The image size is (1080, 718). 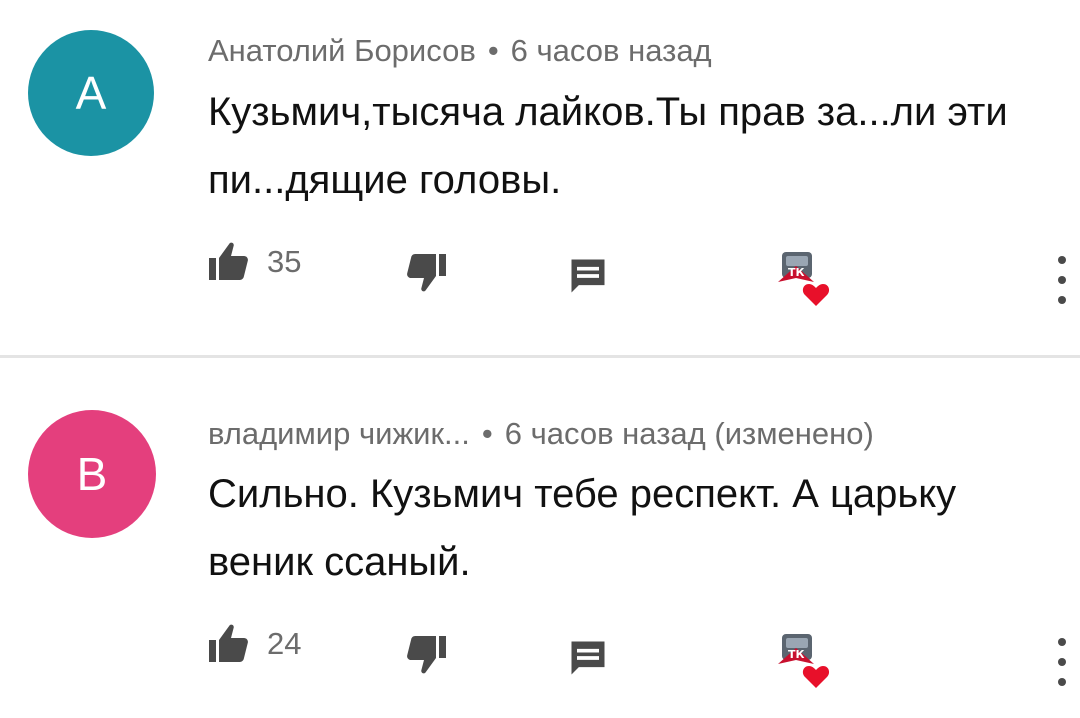 I want to click on edited-label: (изменено), so click(x=794, y=433).